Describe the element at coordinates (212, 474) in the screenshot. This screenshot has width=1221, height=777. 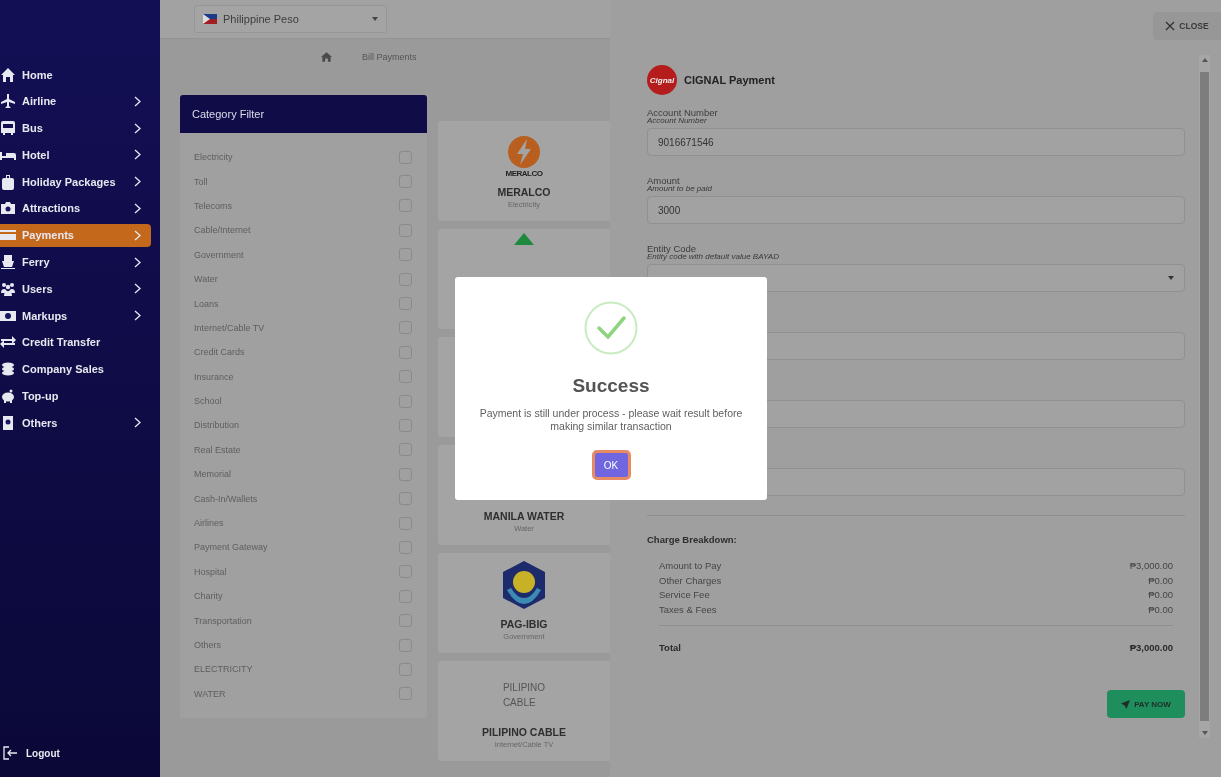
I see `category-label: Memorial` at that location.